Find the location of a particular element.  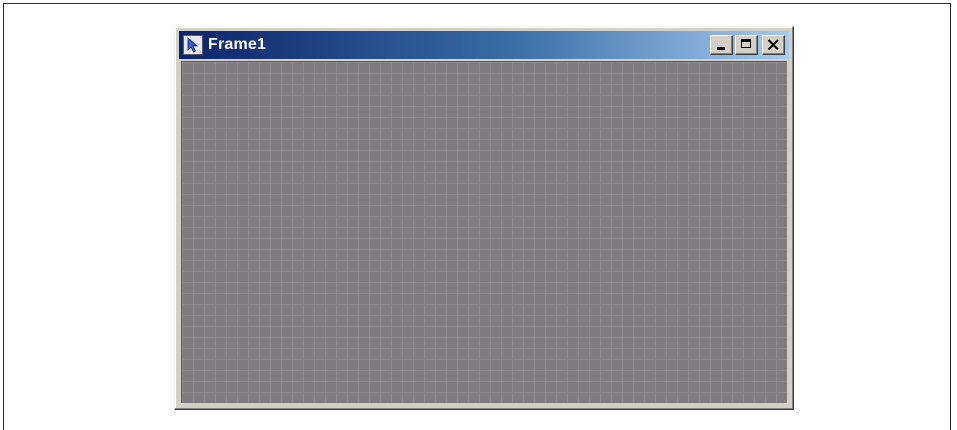

maximize-button is located at coordinates (746, 45).